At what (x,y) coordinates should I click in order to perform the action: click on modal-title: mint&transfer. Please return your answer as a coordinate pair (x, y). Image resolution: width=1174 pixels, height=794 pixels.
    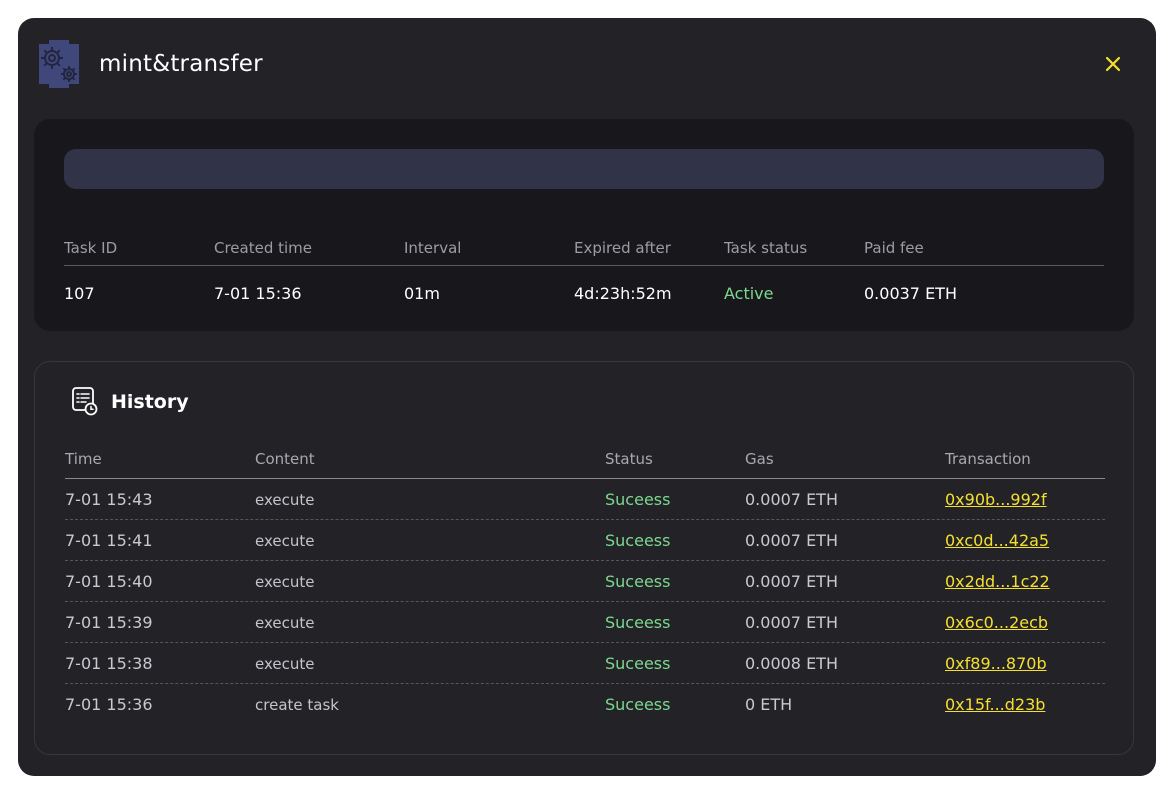
    Looking at the image, I should click on (181, 64).